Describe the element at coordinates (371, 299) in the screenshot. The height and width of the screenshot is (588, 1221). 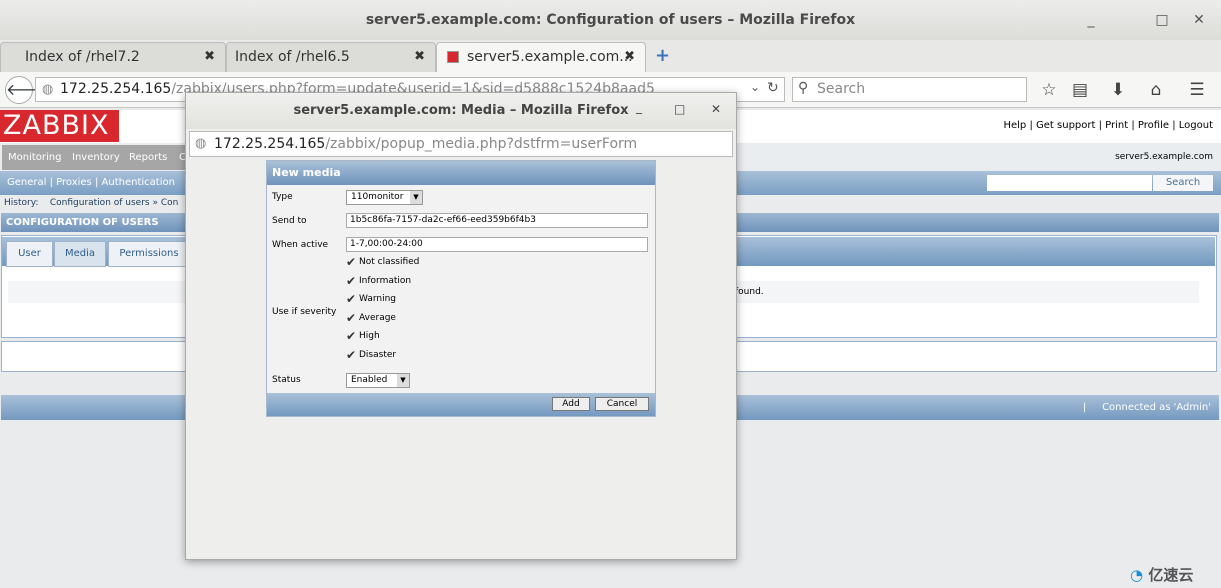
I see `severity-warning: ✔ Warning` at that location.